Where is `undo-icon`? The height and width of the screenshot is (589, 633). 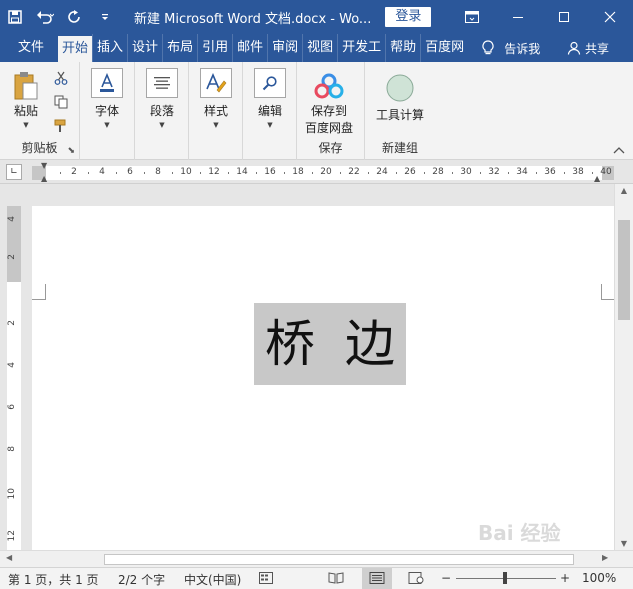 undo-icon is located at coordinates (45, 17).